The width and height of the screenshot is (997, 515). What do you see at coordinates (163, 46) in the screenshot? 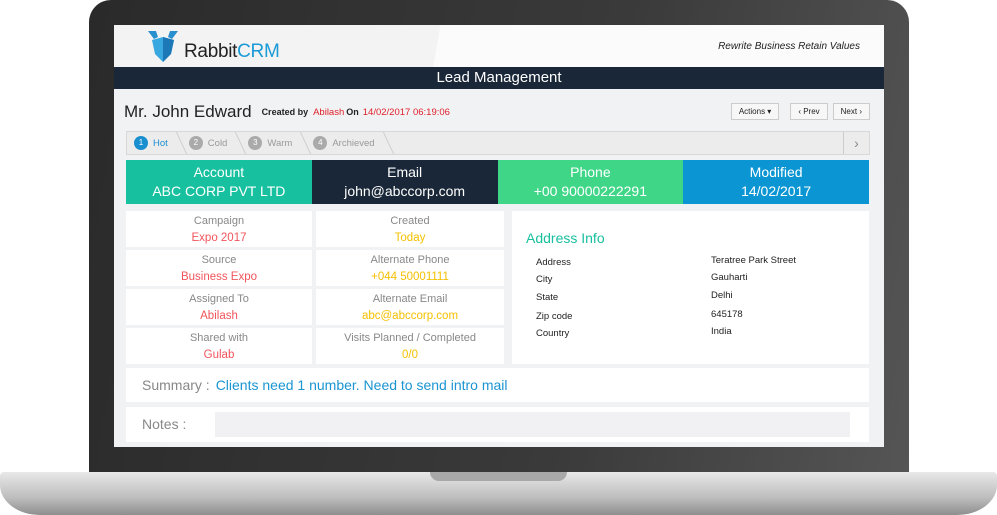
I see `rabbit-logo-icon` at bounding box center [163, 46].